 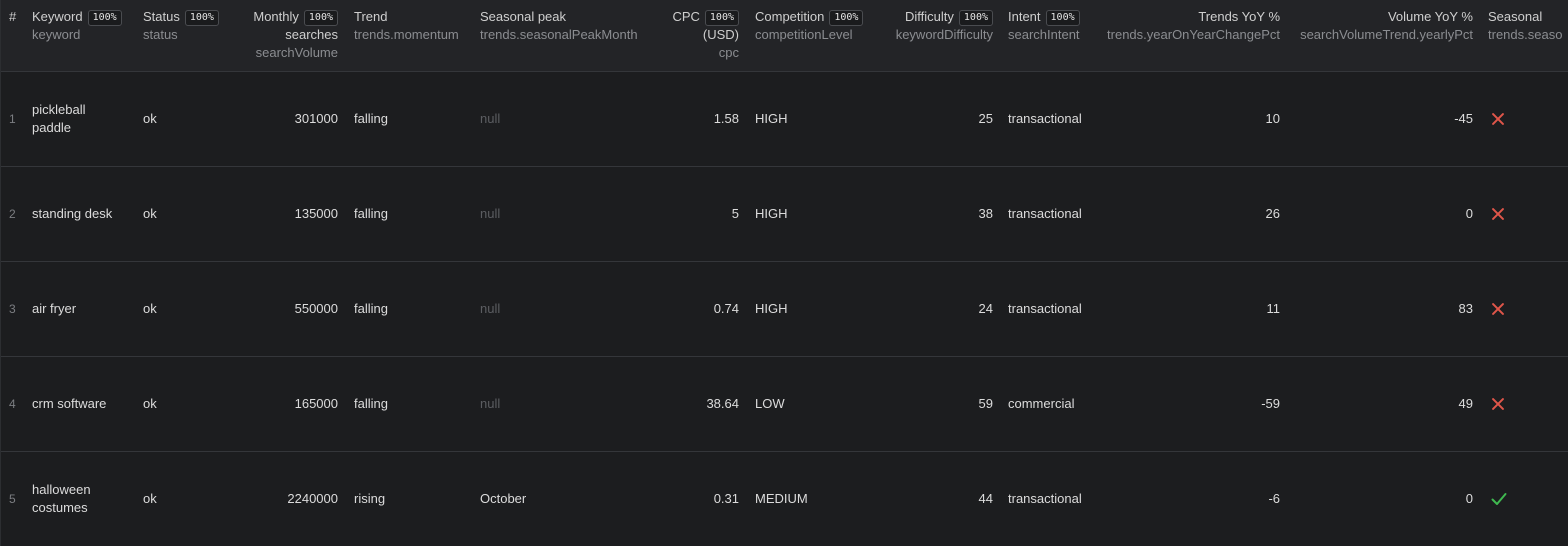 I want to click on cell-value: 38.64, so click(x=722, y=403).